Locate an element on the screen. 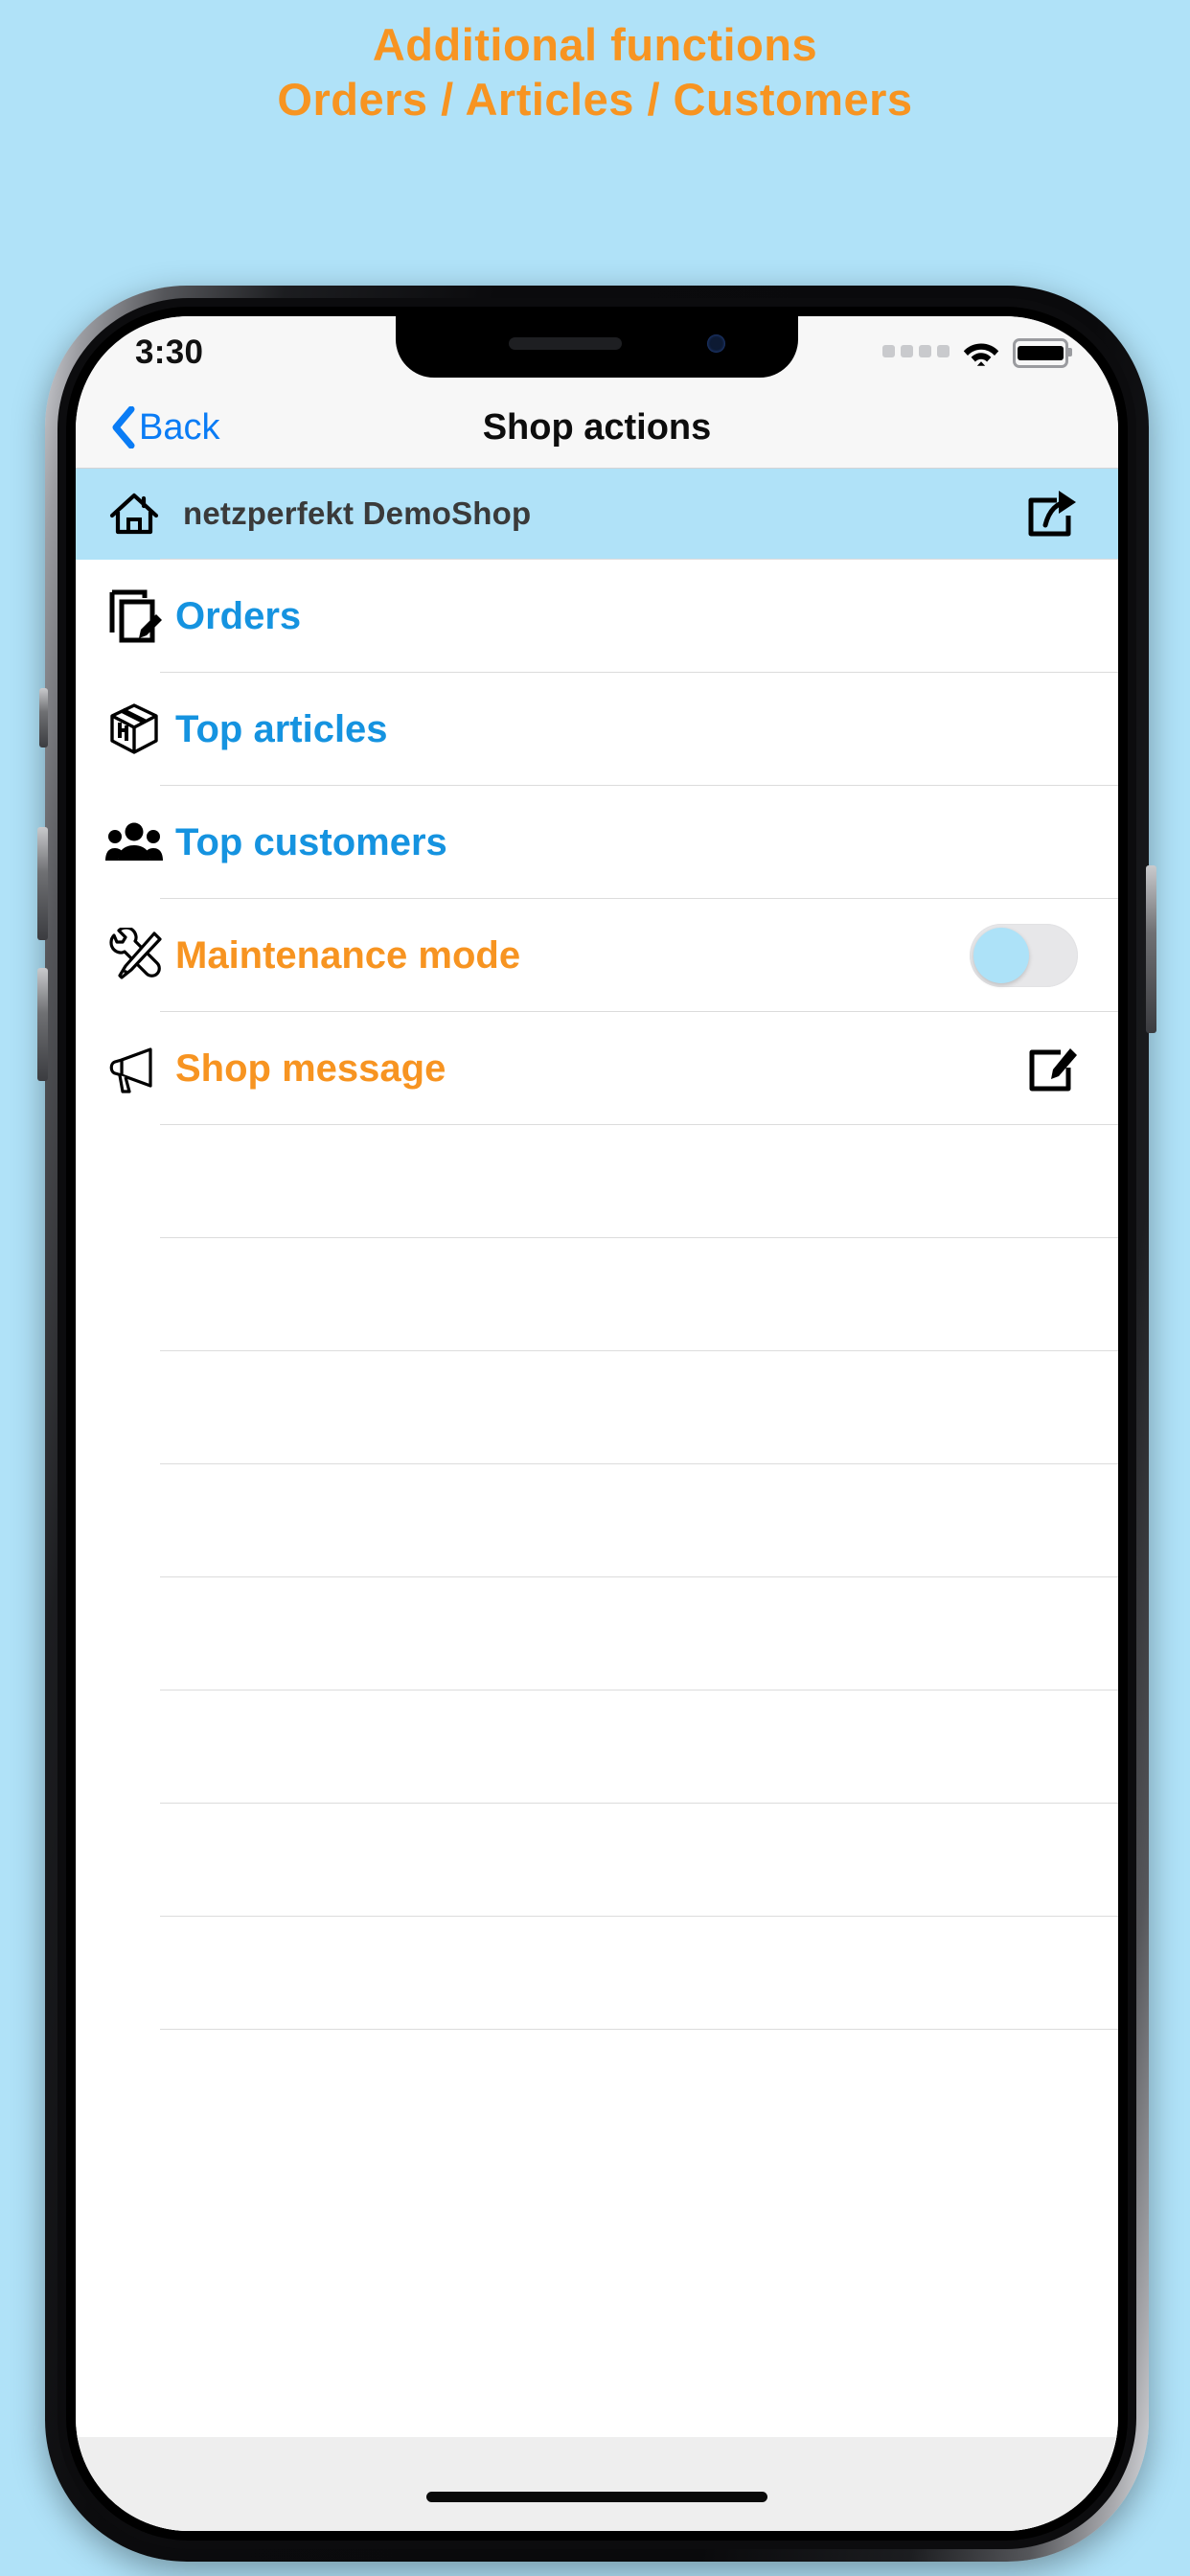  documents-edit-icon is located at coordinates (125, 616).